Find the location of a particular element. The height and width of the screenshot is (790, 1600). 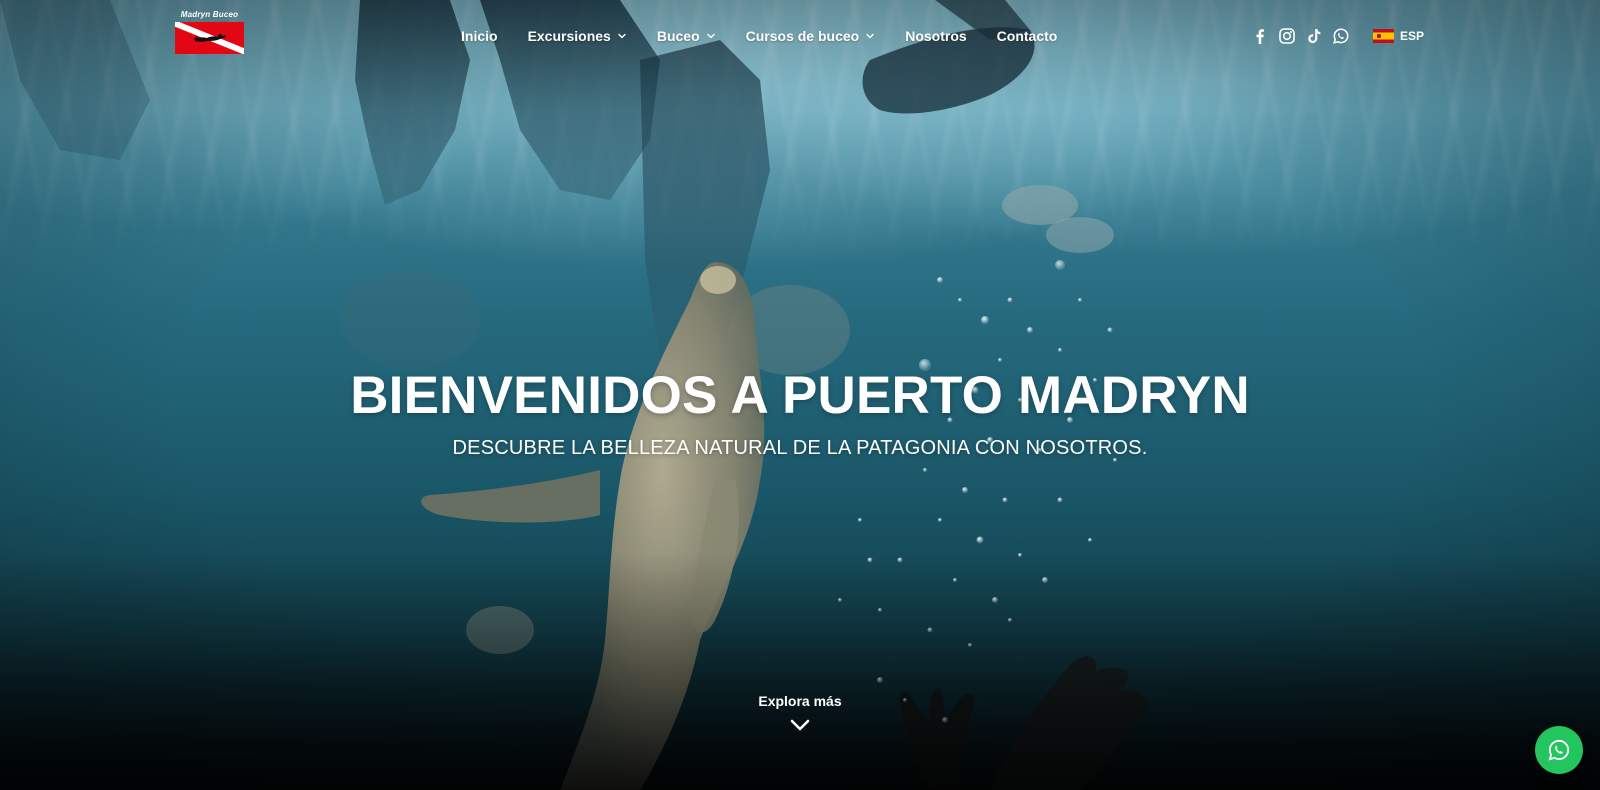

nav-item-label: Excursiones is located at coordinates (569, 36).